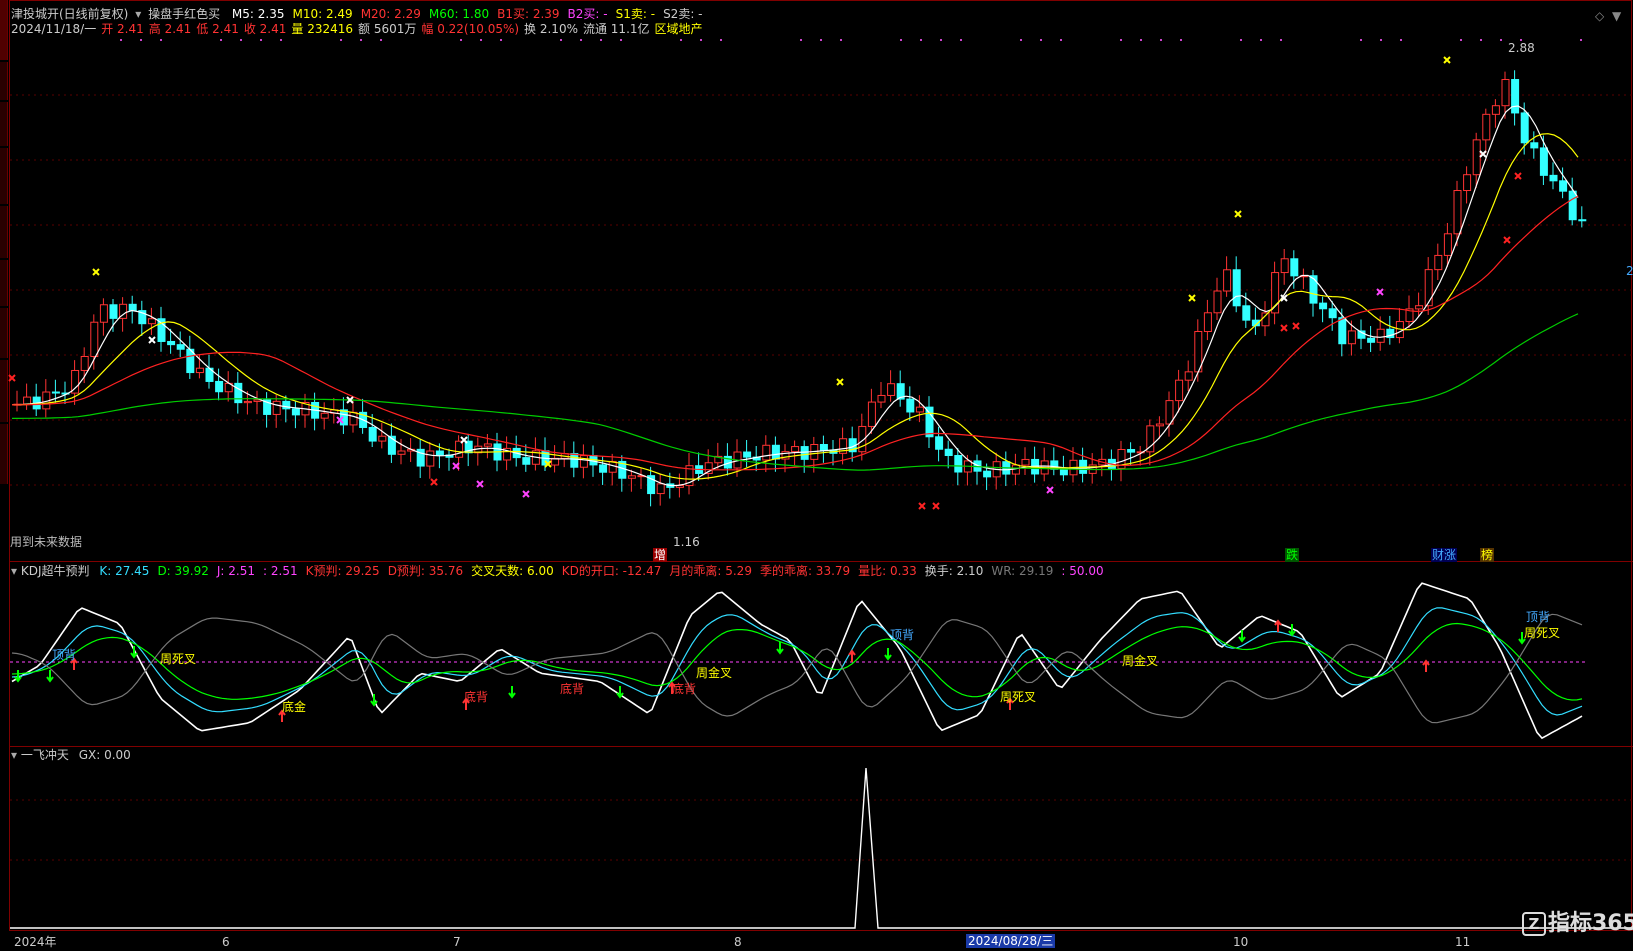  What do you see at coordinates (738, 942) in the screenshot?
I see `x-axis-label: 8` at bounding box center [738, 942].